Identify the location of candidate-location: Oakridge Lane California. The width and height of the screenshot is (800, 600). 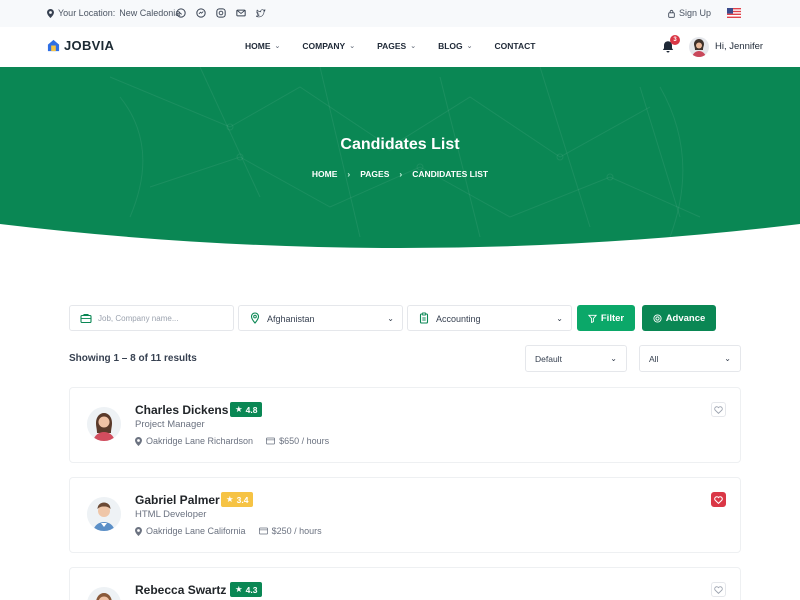
(196, 531).